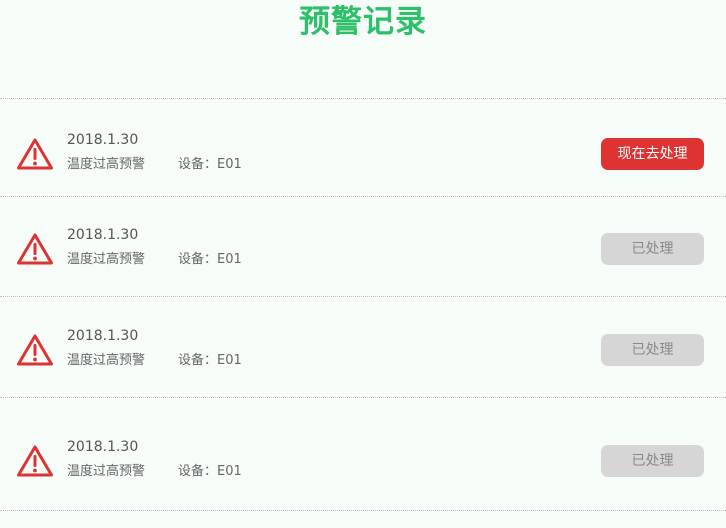  What do you see at coordinates (363, 510) in the screenshot?
I see `divider` at bounding box center [363, 510].